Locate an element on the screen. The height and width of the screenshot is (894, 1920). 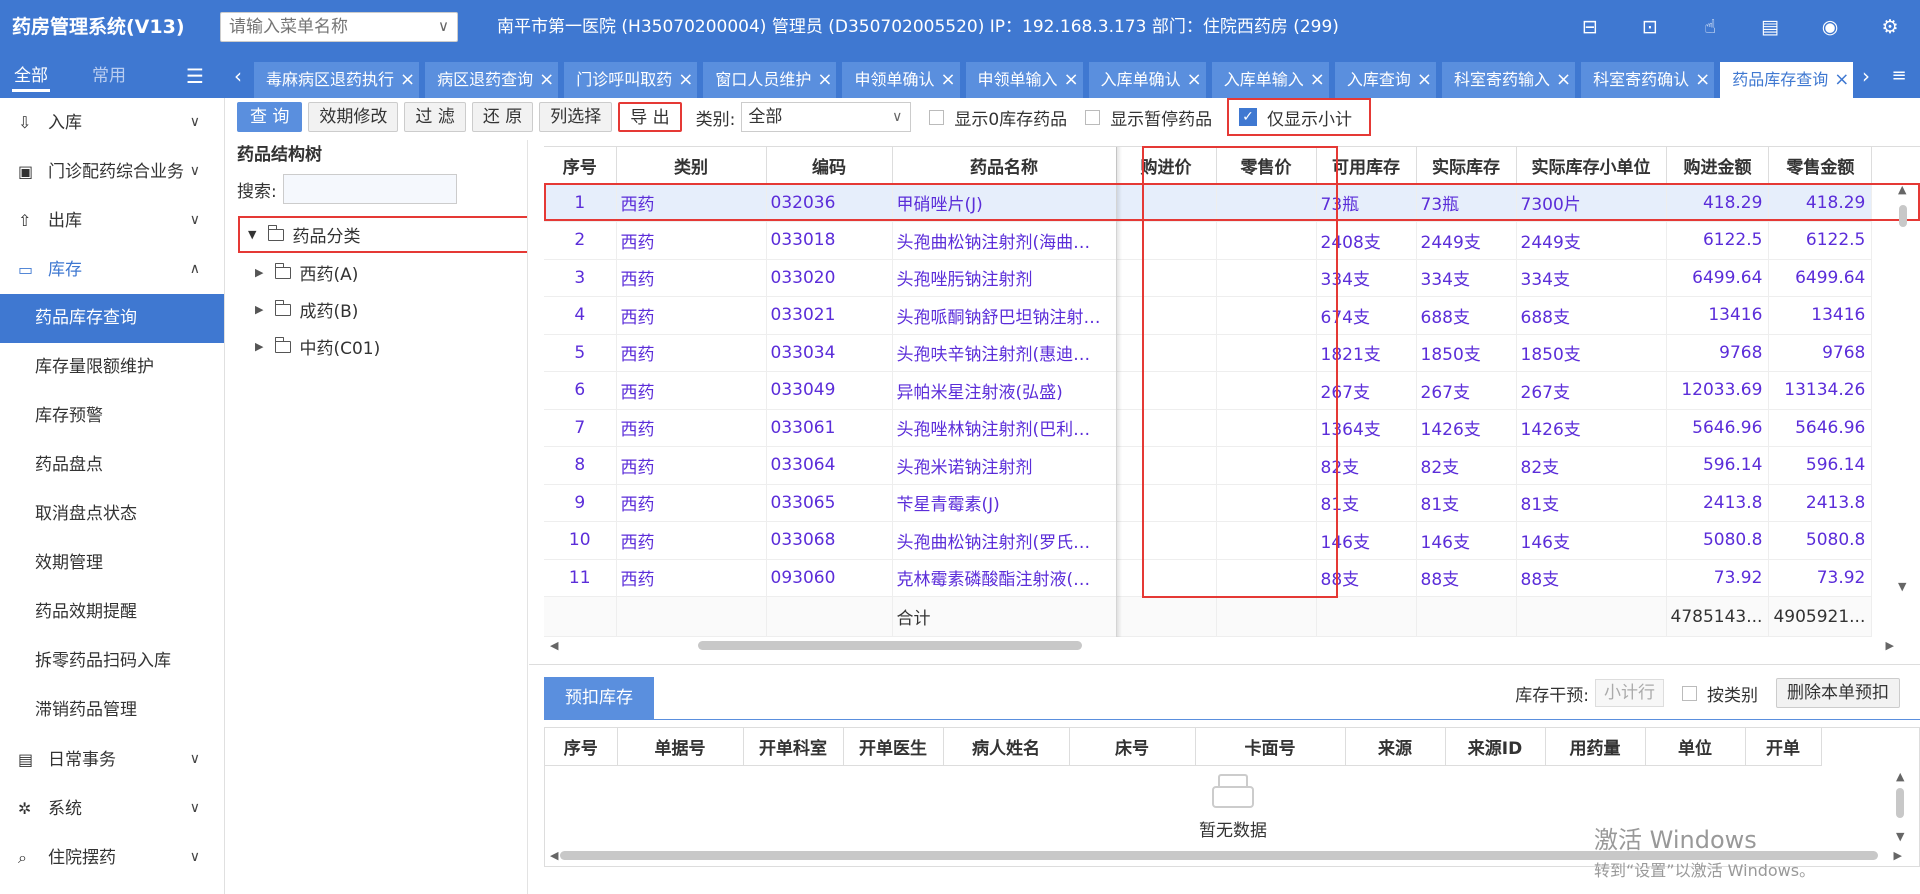
column-header: 病人姓名 is located at coordinates (1006, 747).